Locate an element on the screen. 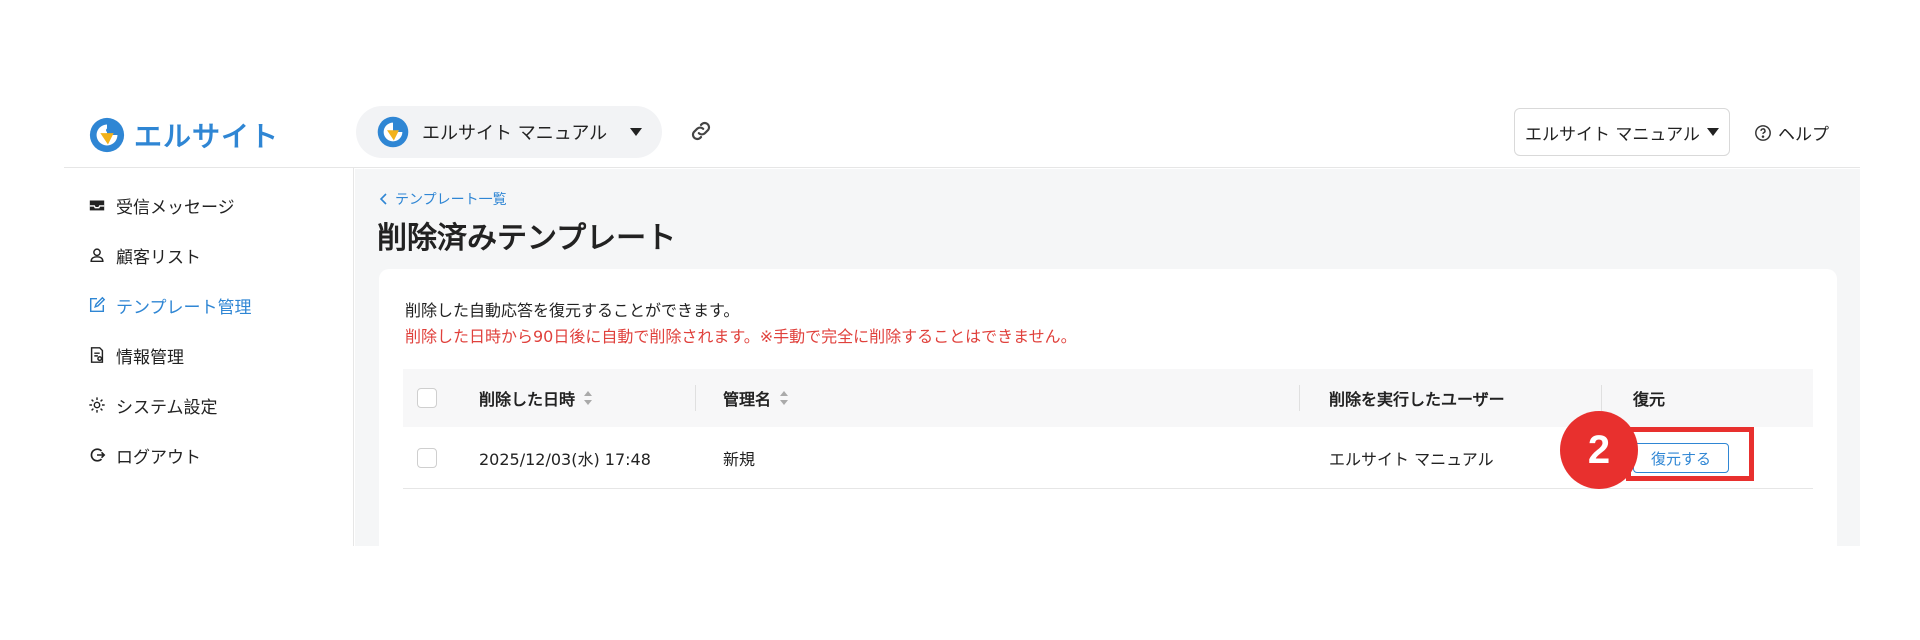 The width and height of the screenshot is (1920, 640). help-link: ヘルプ is located at coordinates (1791, 132).